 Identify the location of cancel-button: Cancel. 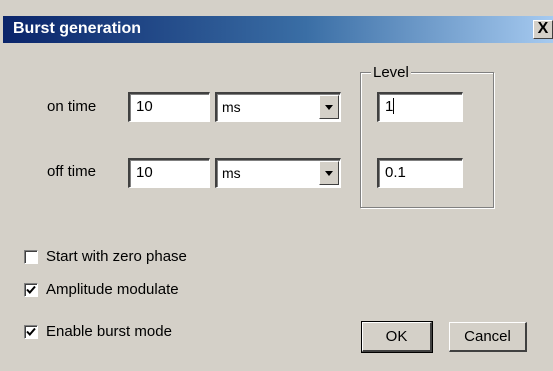
(488, 337).